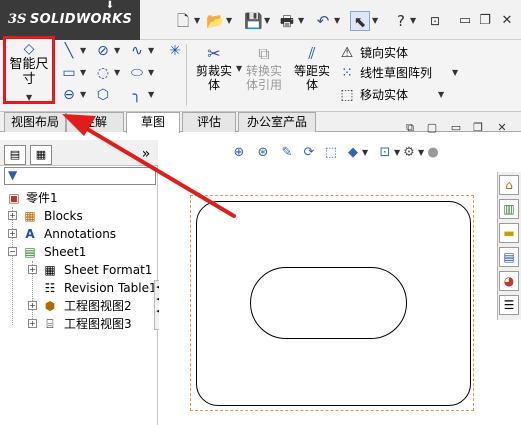 This screenshot has width=521, height=425. What do you see at coordinates (347, 95) in the screenshot?
I see `move-icon: ⬚` at bounding box center [347, 95].